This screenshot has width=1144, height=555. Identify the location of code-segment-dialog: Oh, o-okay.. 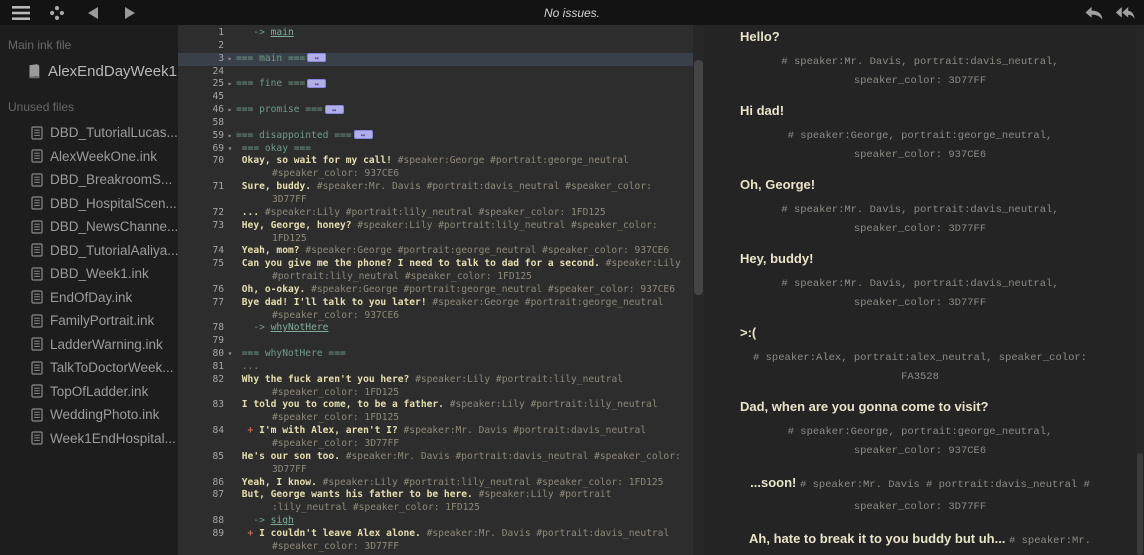
(274, 289).